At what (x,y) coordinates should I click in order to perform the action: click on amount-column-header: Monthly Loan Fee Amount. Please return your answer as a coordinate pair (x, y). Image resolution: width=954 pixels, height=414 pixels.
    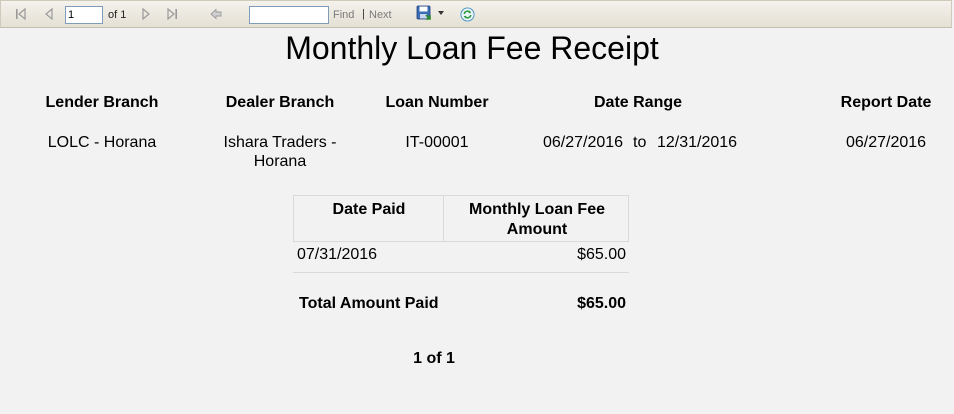
    Looking at the image, I should click on (537, 220).